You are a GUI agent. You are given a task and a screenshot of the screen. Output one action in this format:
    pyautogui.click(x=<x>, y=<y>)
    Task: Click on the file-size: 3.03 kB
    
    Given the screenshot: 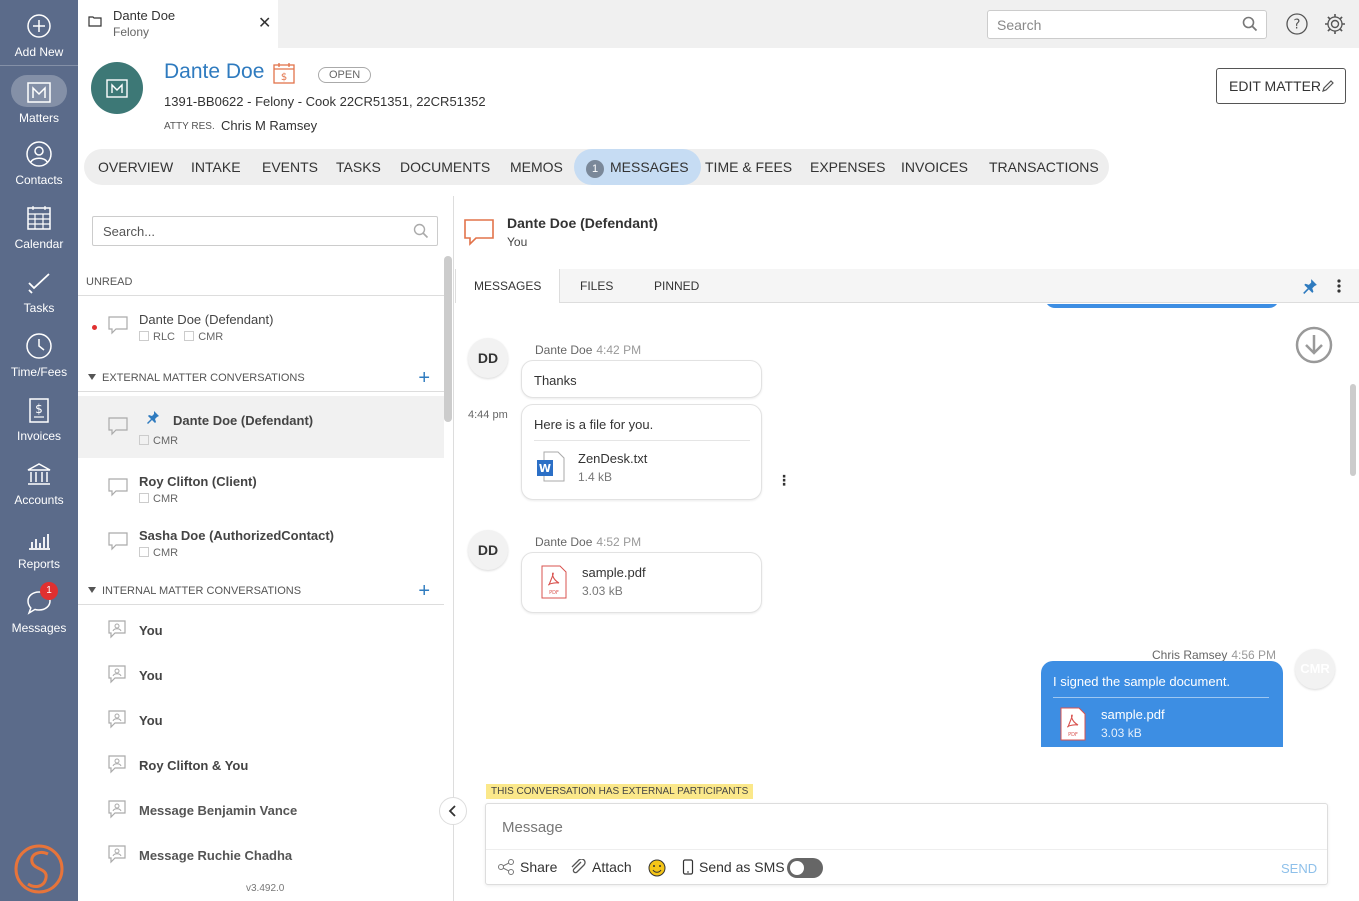 What is the action you would take?
    pyautogui.click(x=602, y=591)
    